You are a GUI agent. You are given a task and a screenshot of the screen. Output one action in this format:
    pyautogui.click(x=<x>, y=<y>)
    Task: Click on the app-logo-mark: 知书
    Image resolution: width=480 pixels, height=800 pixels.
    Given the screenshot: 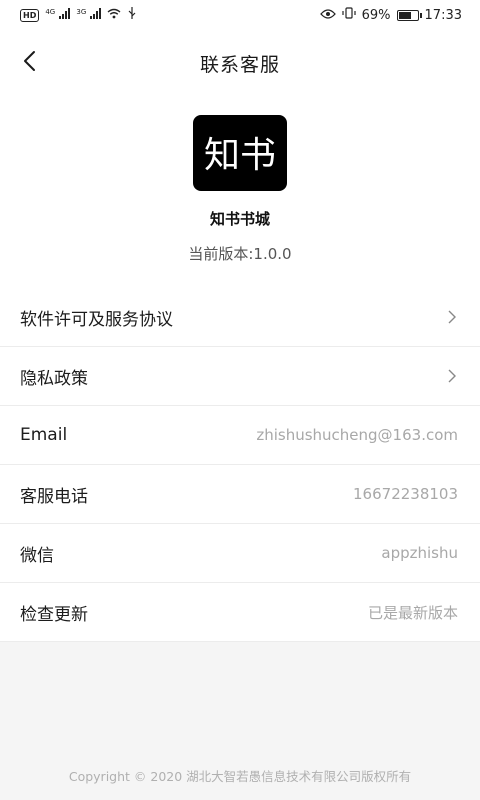 What is the action you would take?
    pyautogui.click(x=240, y=155)
    